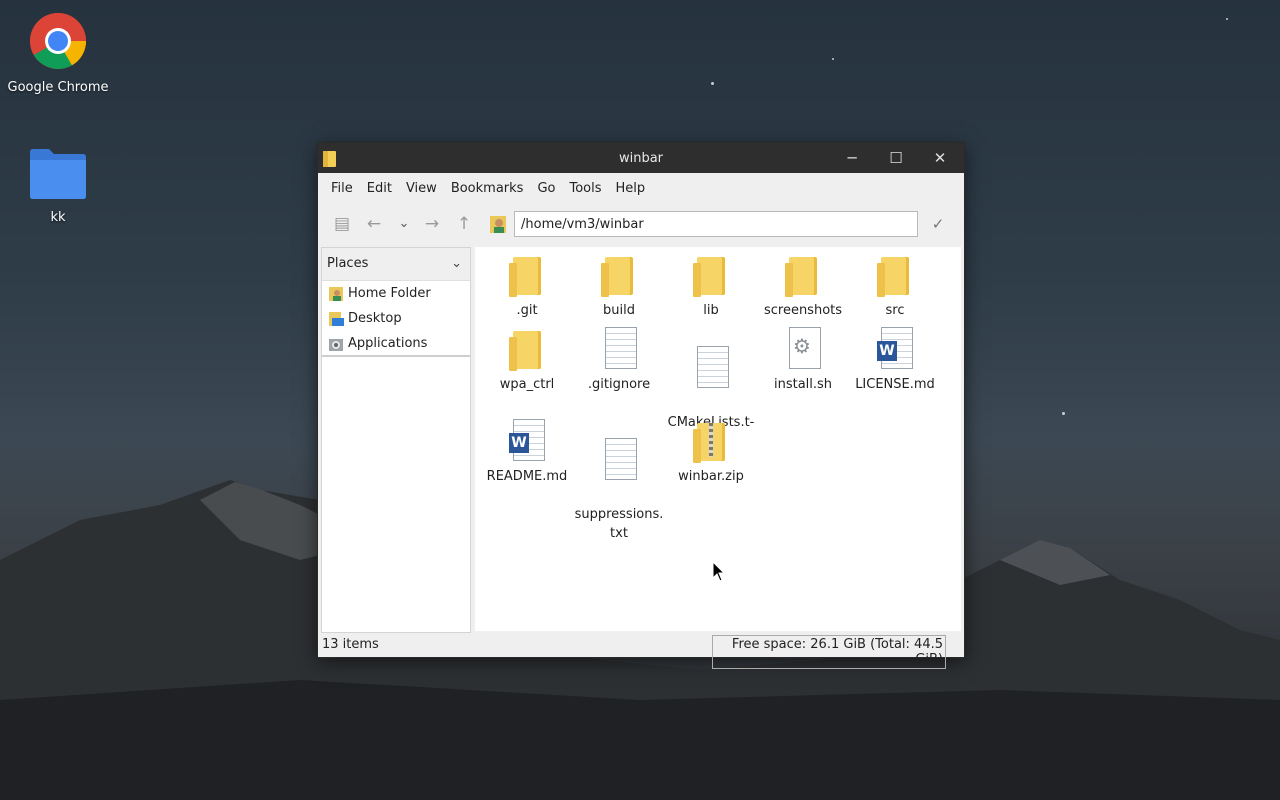 The height and width of the screenshot is (800, 1280). I want to click on file-item-folder: lib, so click(711, 286).